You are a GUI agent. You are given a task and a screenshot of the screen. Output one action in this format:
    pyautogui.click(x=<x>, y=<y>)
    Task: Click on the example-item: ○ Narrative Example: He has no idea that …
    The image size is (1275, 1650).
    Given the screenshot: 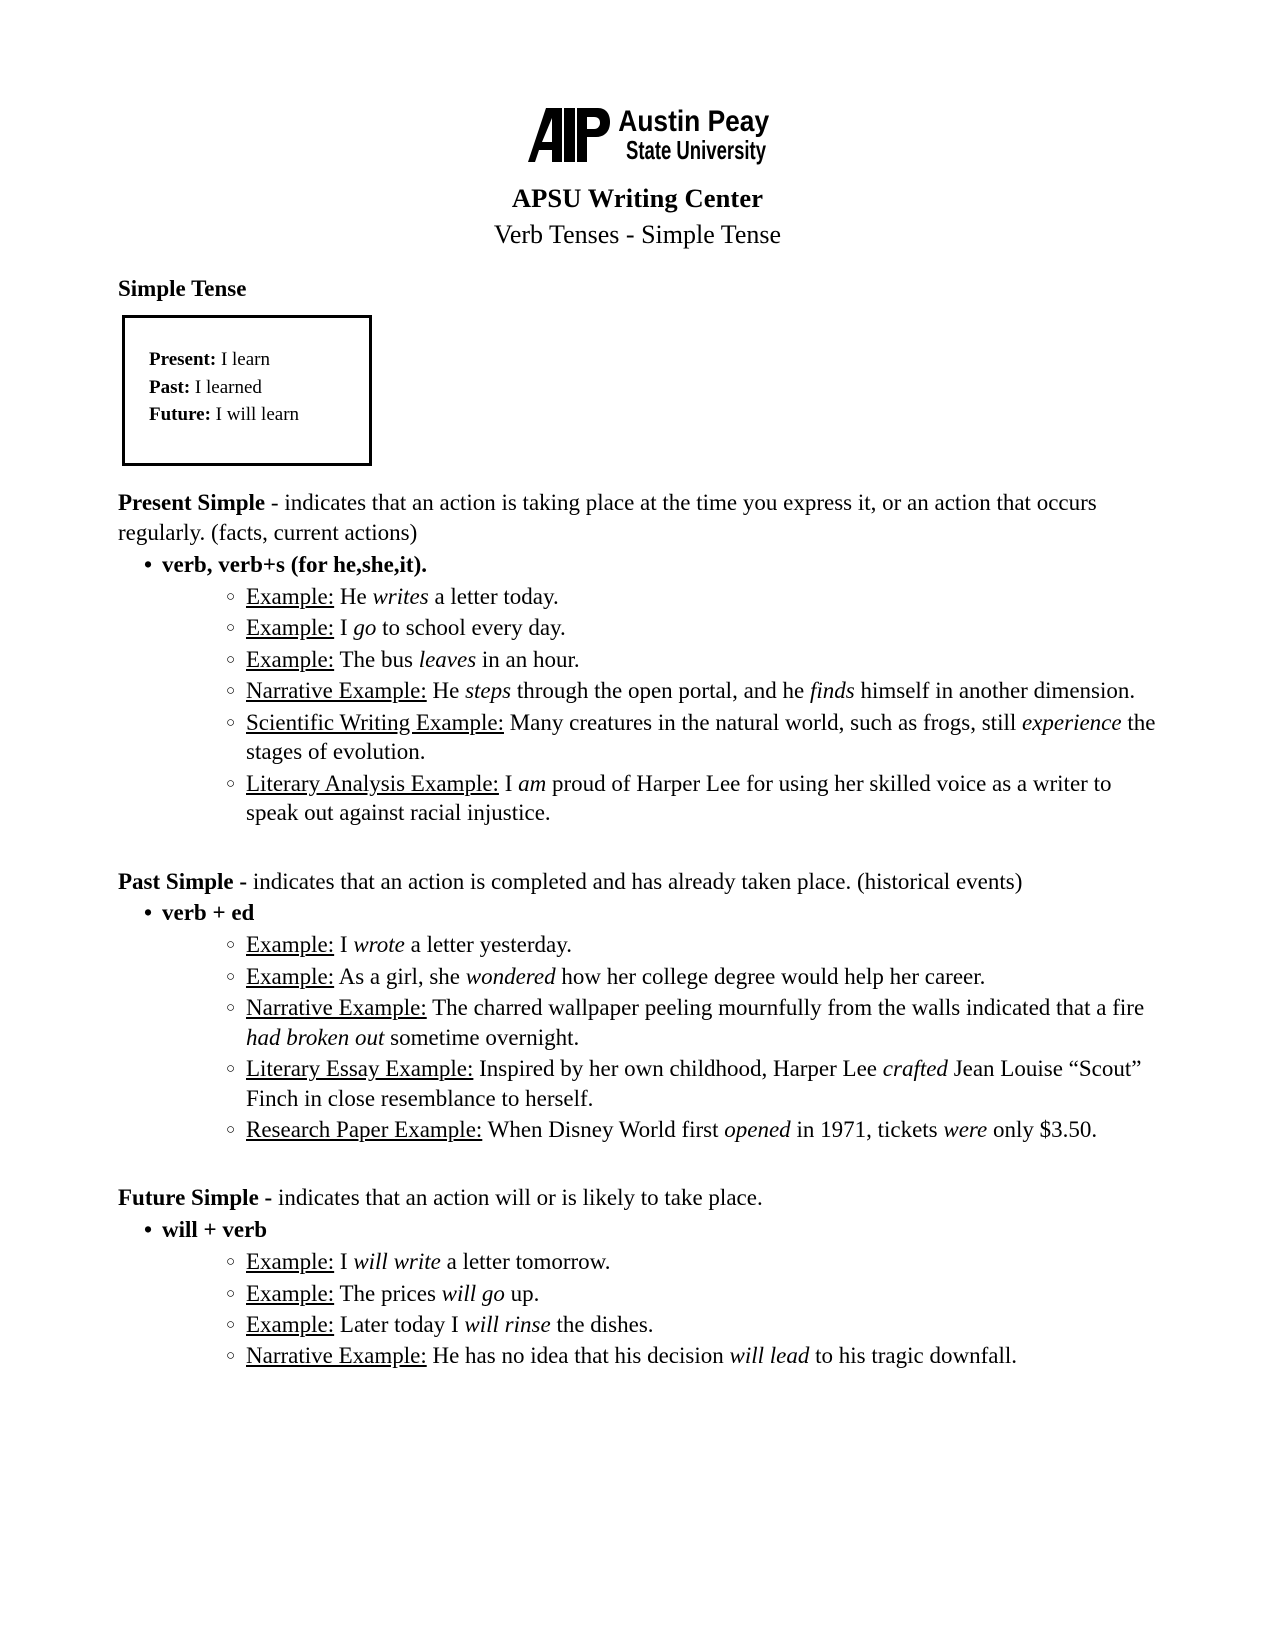 What is the action you would take?
    pyautogui.click(x=660, y=1355)
    